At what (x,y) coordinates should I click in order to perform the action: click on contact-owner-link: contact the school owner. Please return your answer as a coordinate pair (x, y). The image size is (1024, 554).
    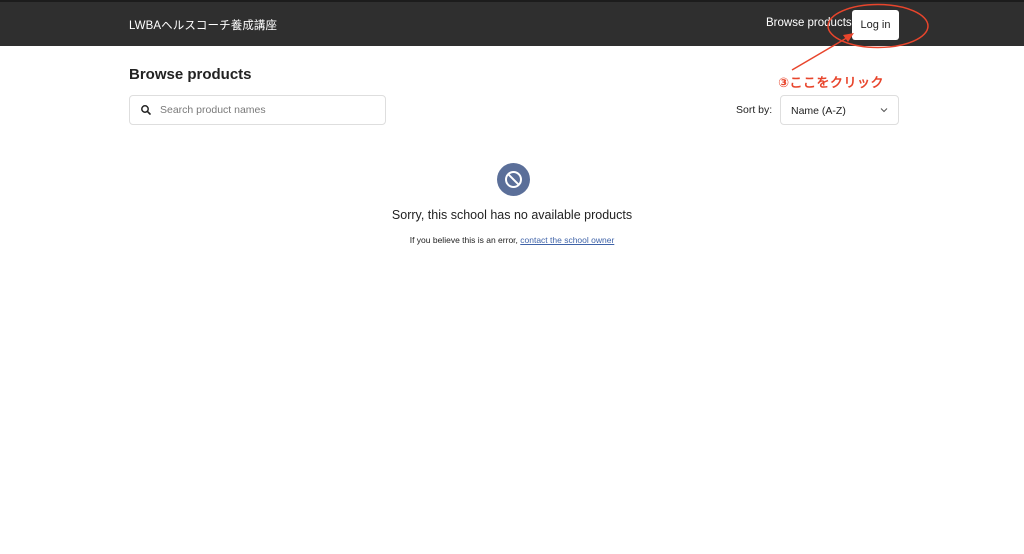
    Looking at the image, I should click on (567, 240).